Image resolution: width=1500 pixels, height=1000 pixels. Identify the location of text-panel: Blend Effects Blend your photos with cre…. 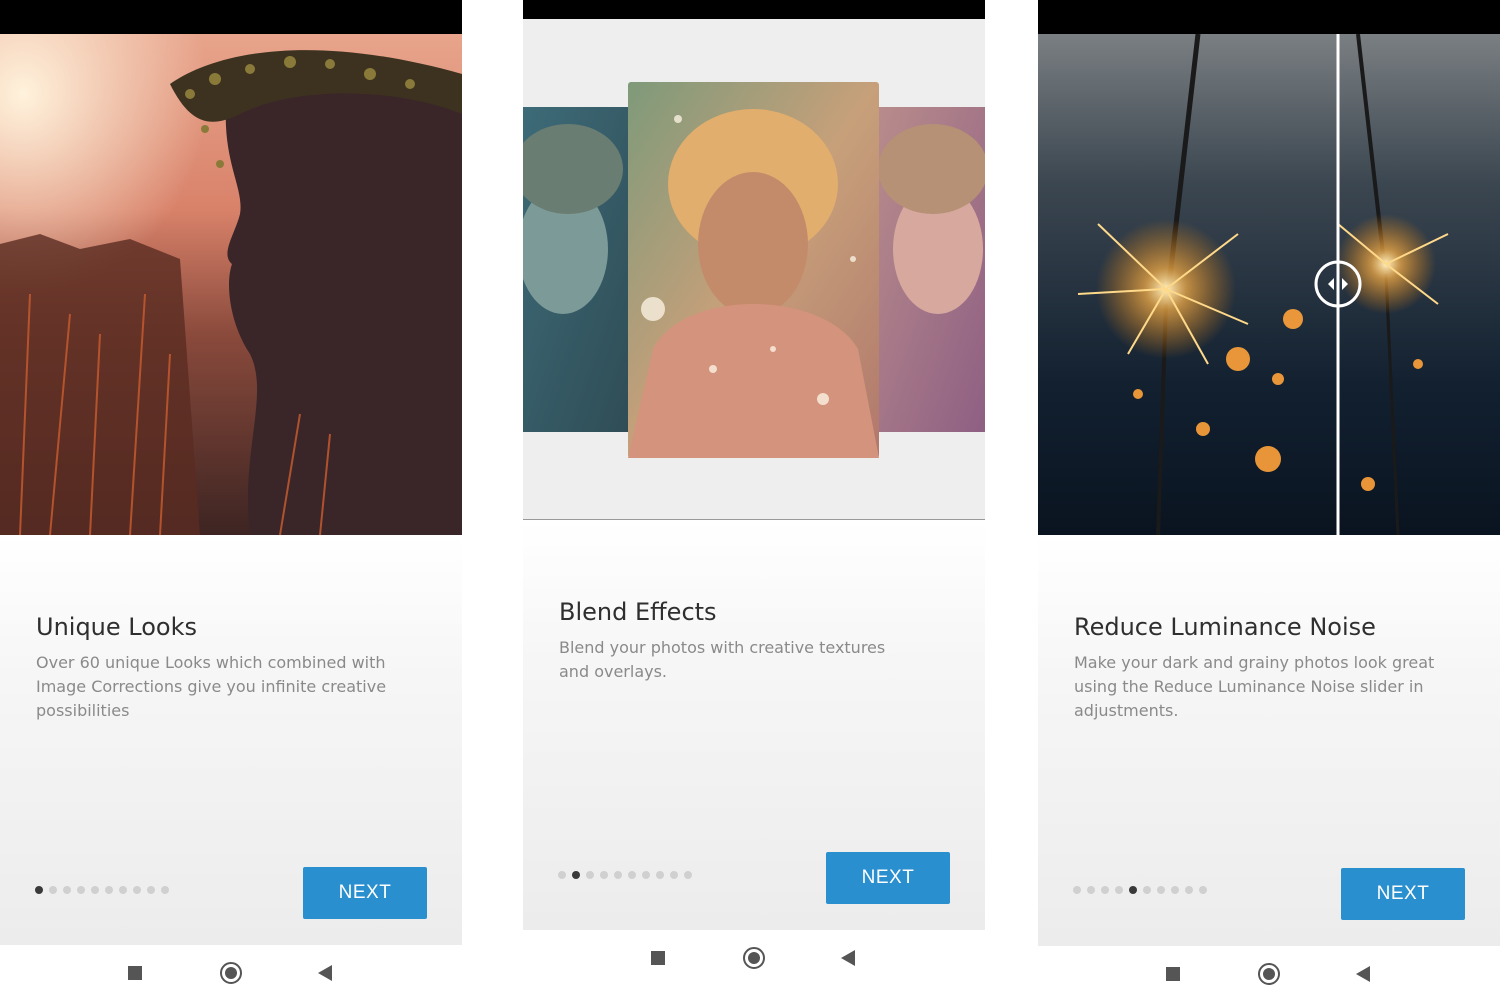
(754, 725).